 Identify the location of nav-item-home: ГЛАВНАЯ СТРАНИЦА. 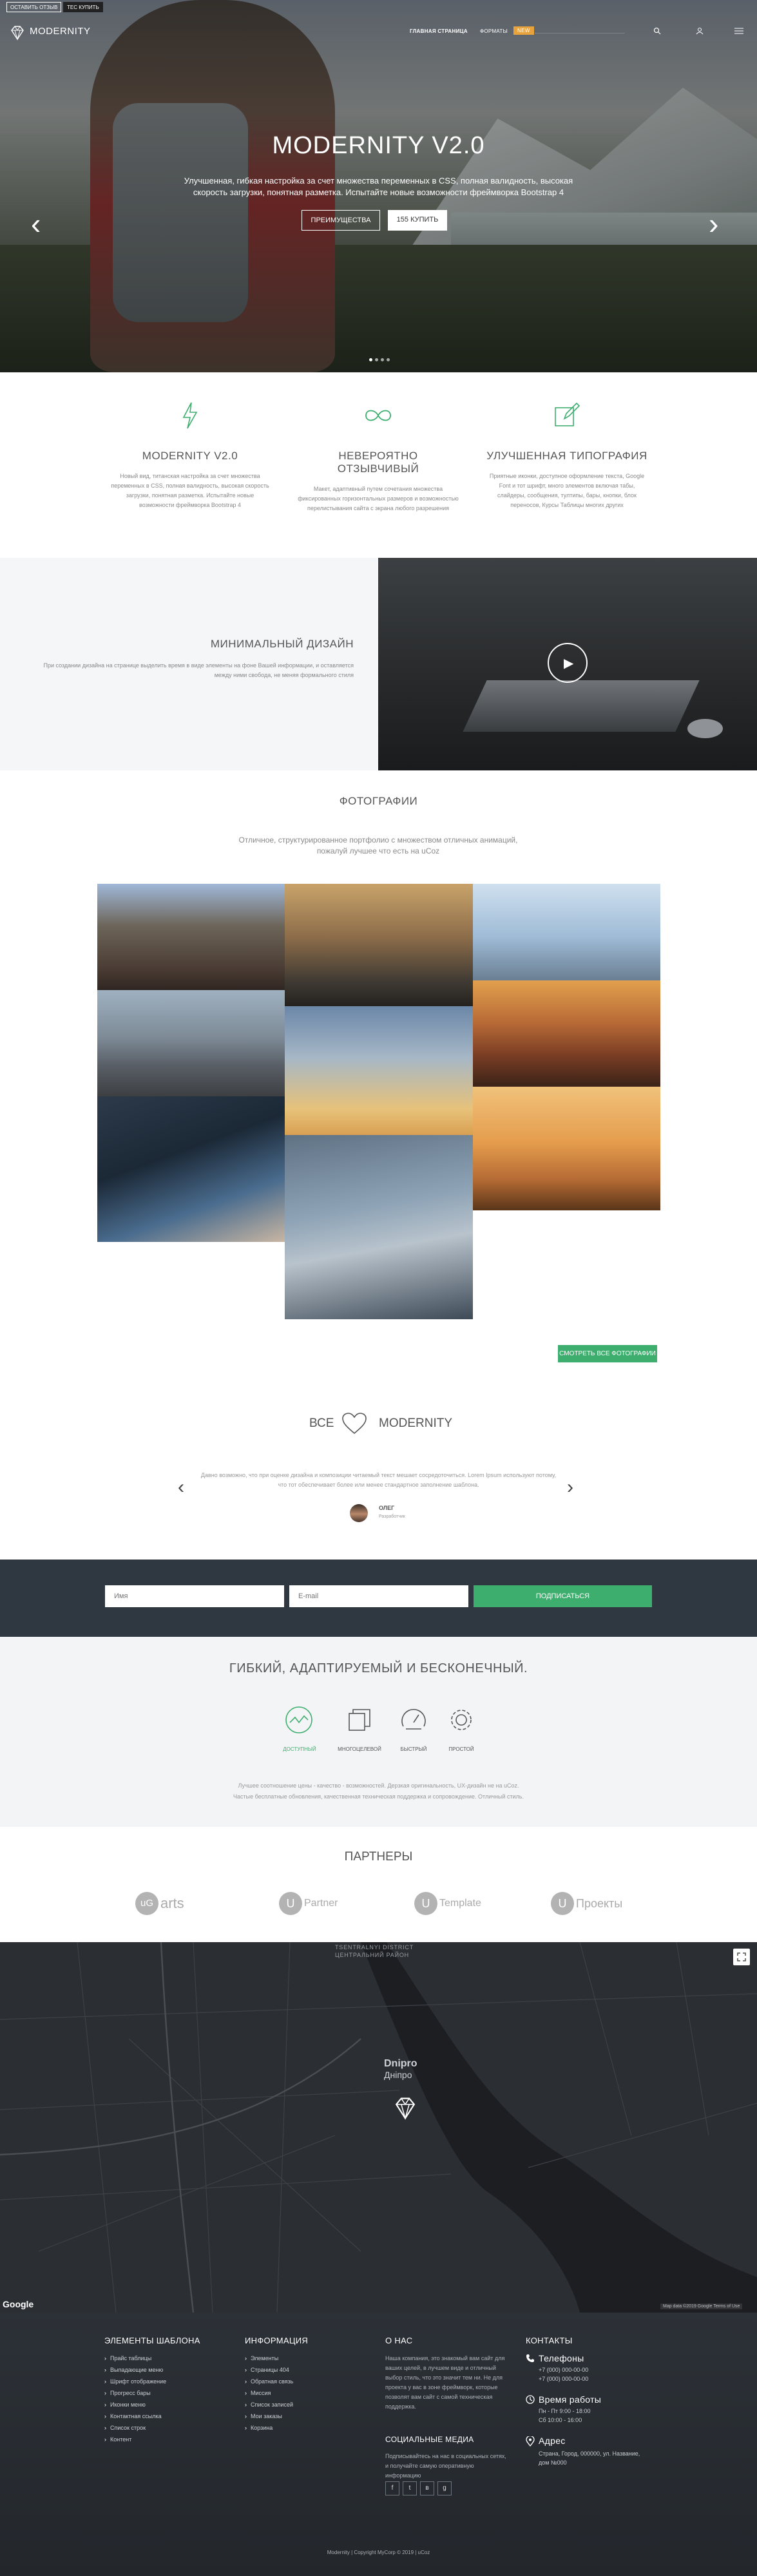
(439, 31).